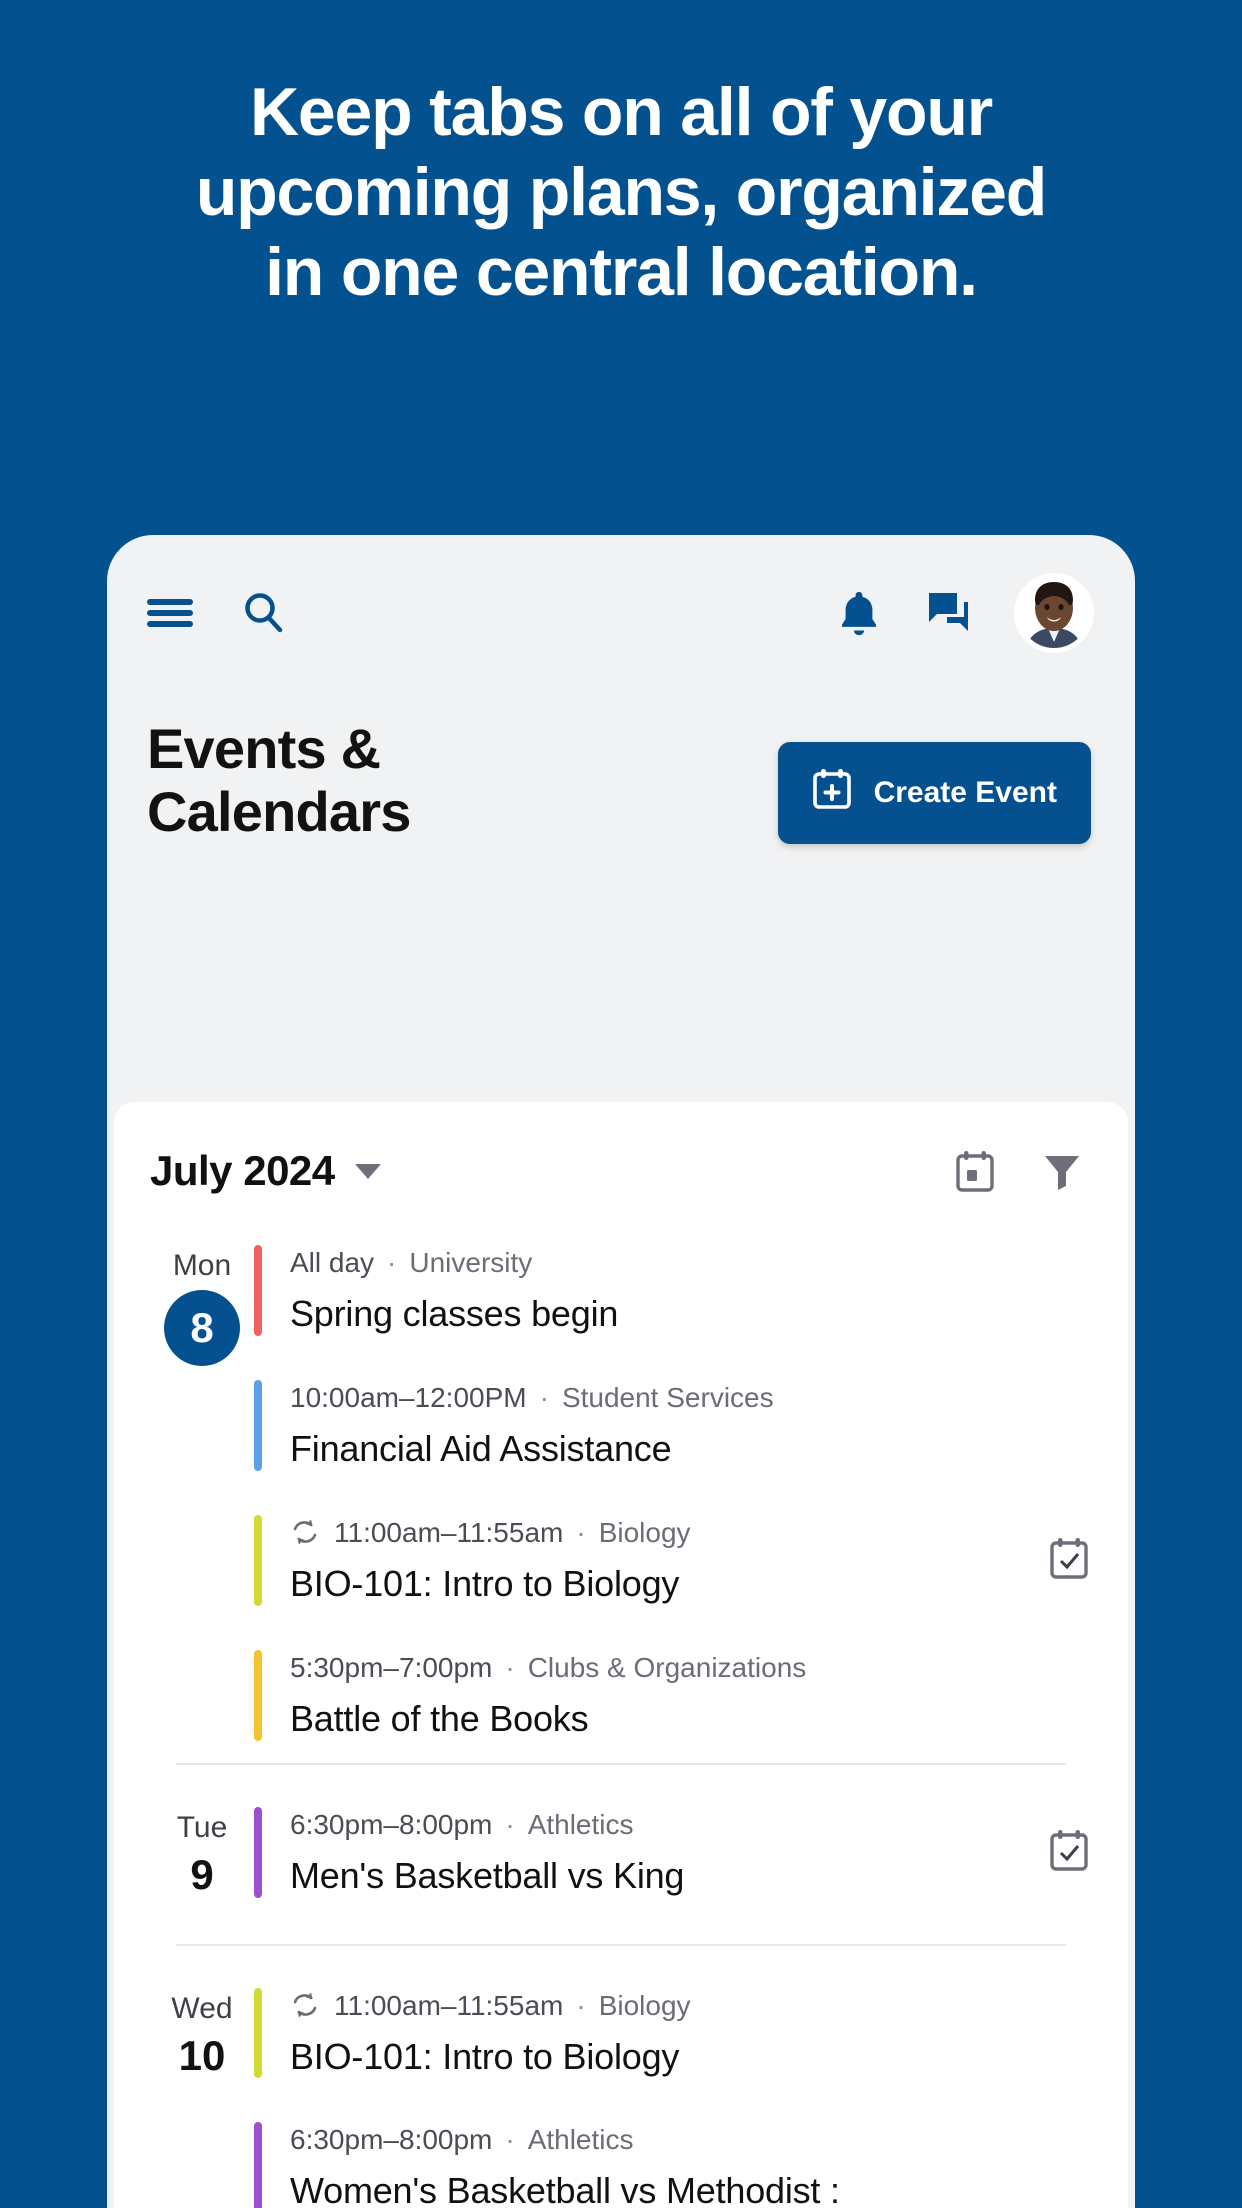 This screenshot has height=2208, width=1242. I want to click on day-name: Mon, so click(202, 1265).